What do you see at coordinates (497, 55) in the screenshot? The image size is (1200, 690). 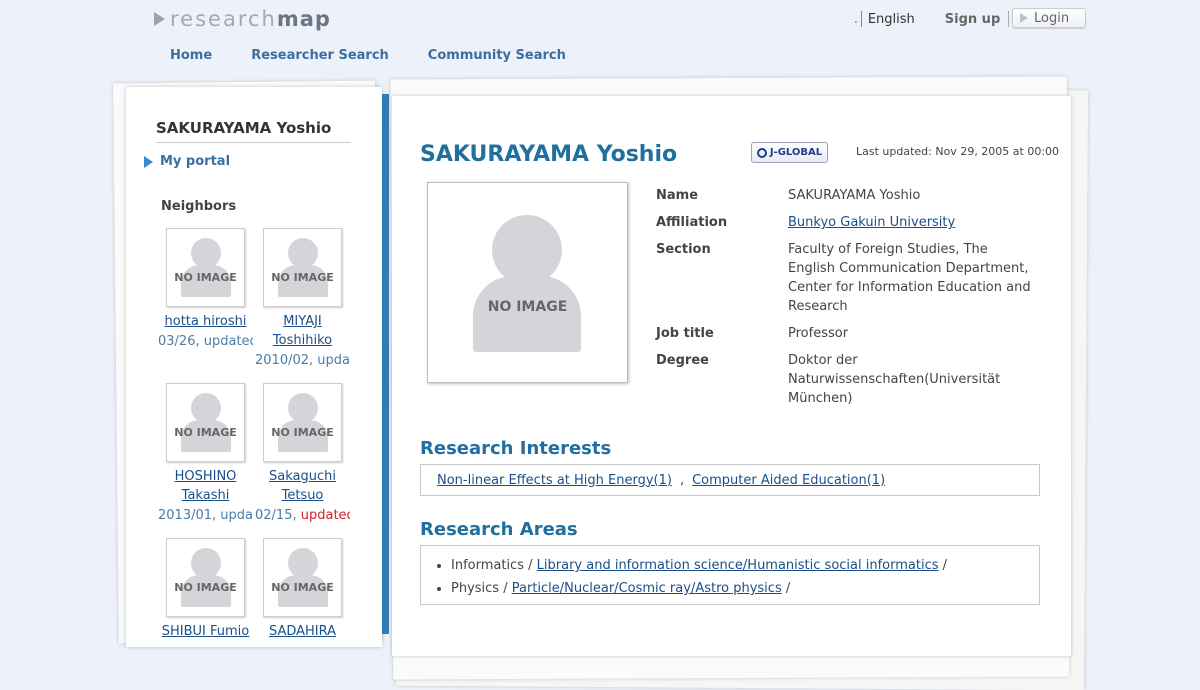 I see `nav-community-search: Community Search` at bounding box center [497, 55].